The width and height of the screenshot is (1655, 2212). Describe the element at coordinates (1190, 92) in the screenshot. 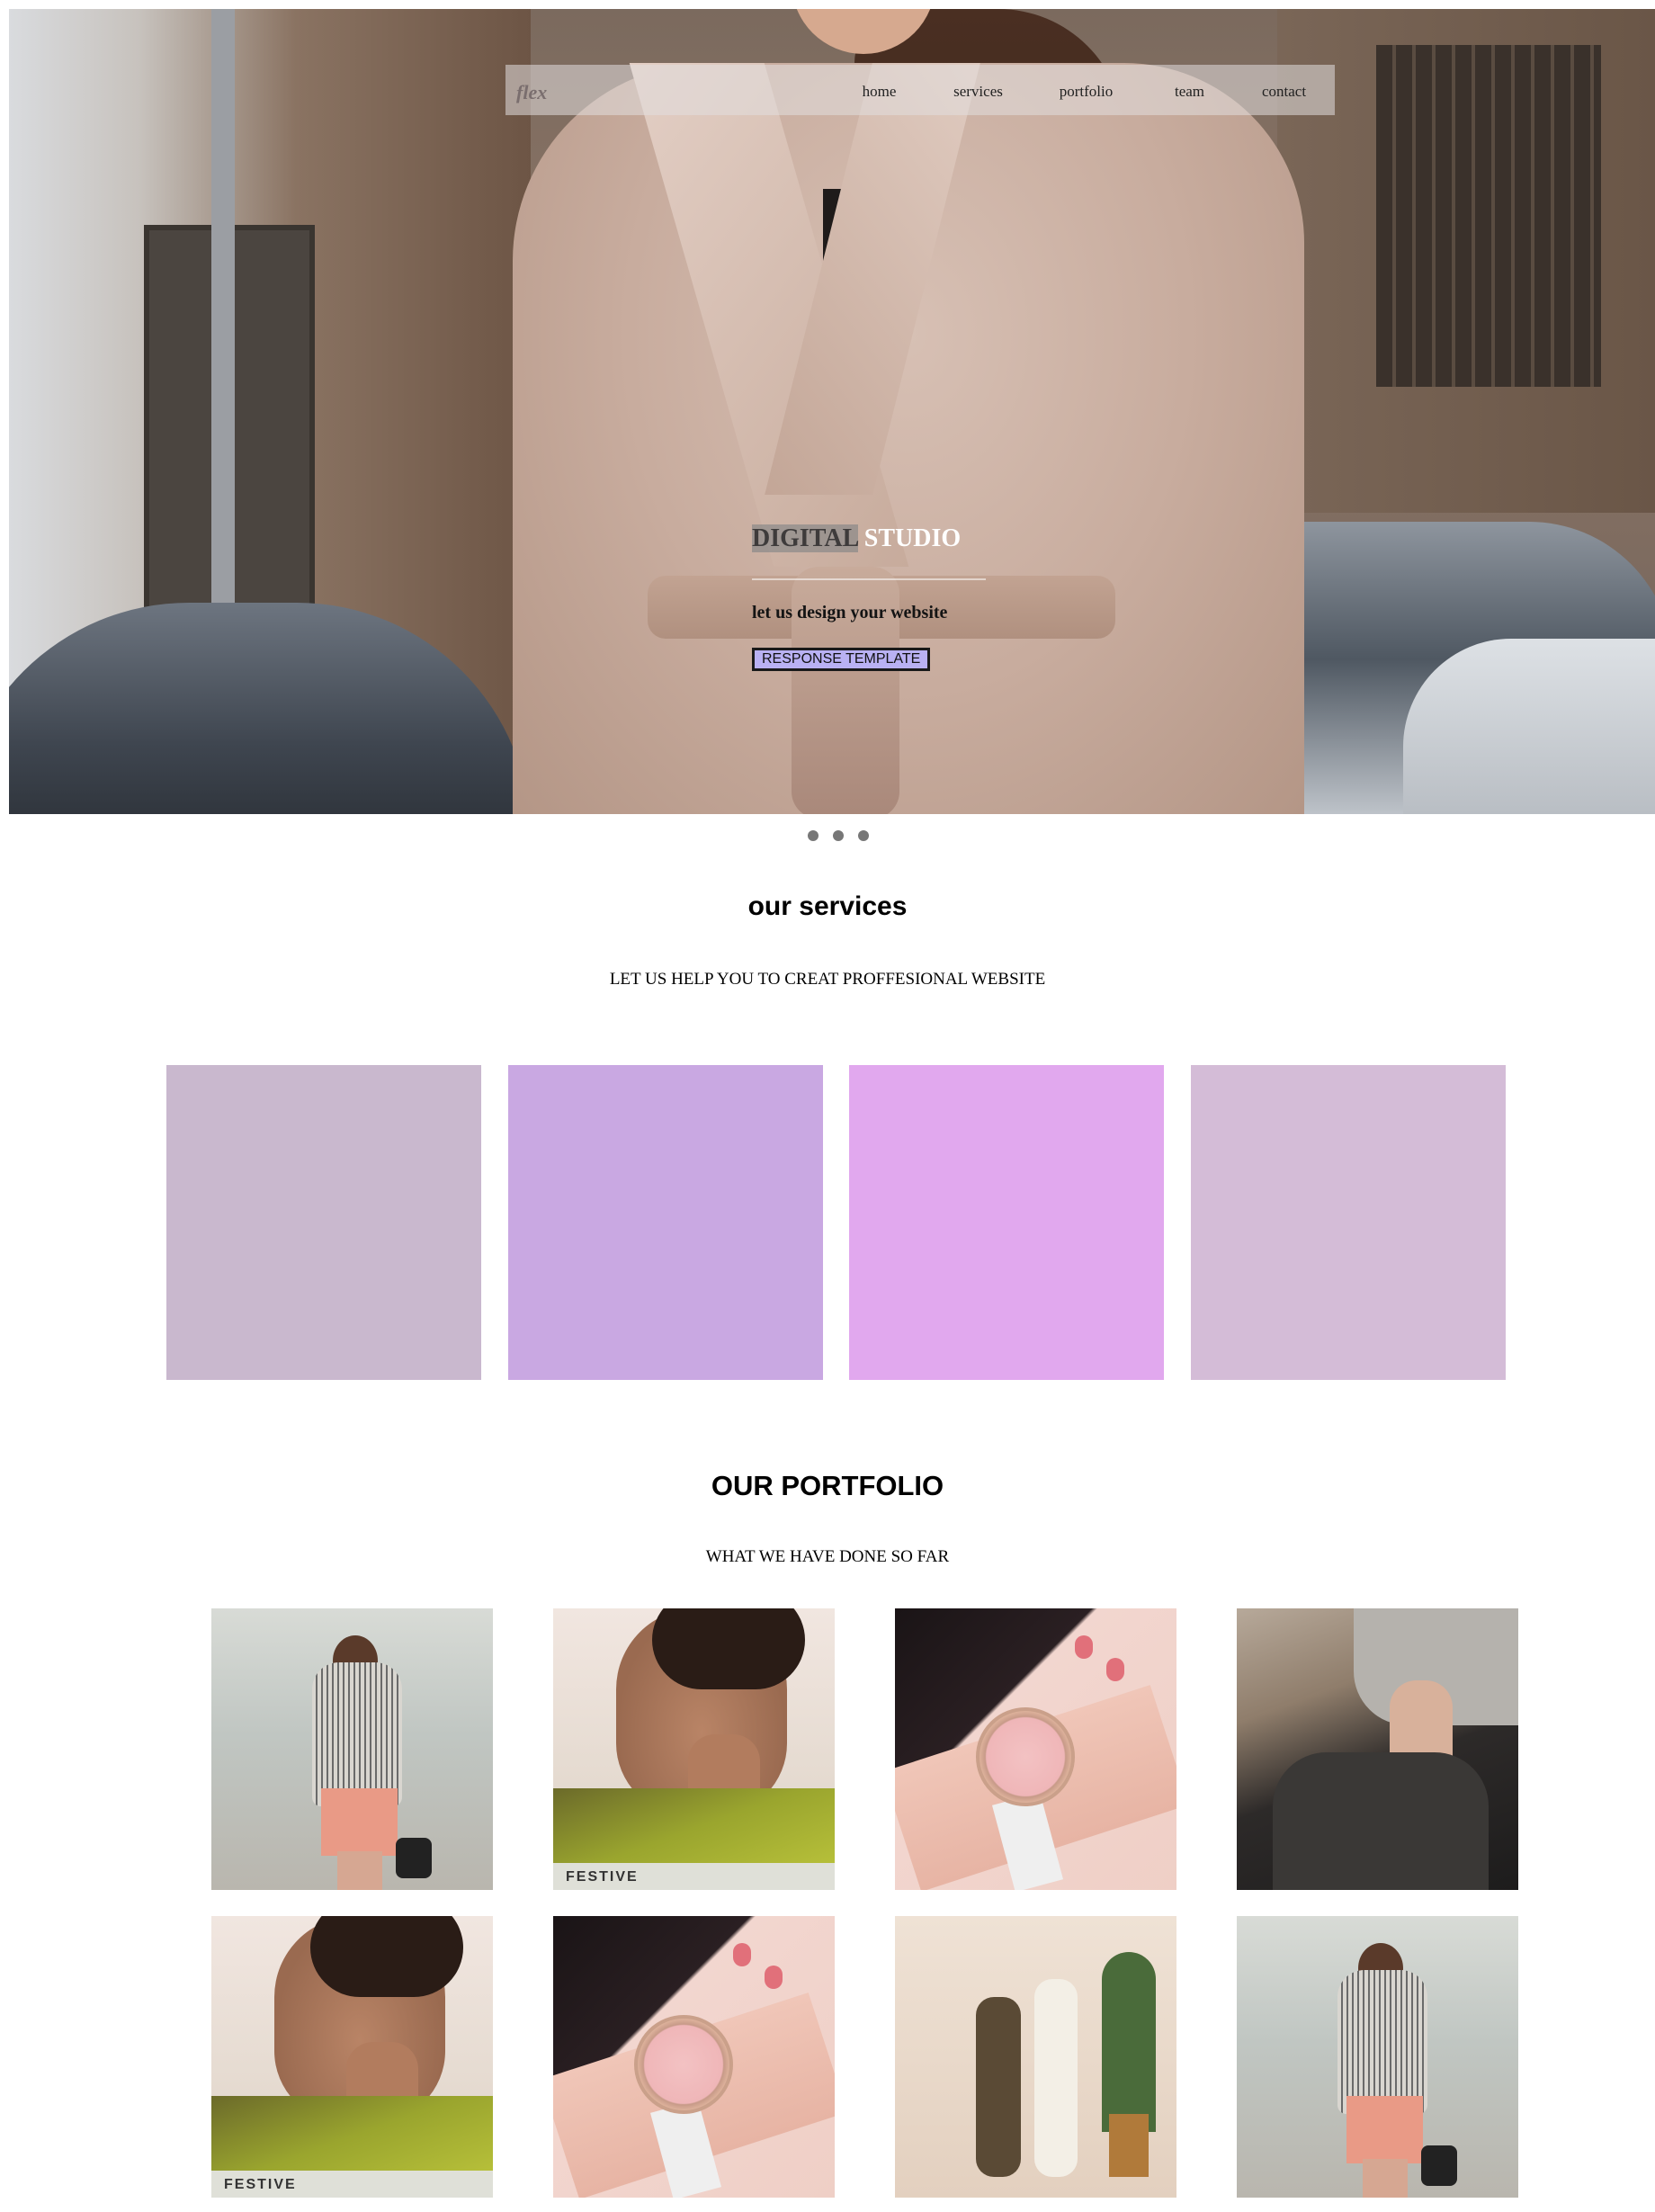

I see `nav-link-team: team` at that location.